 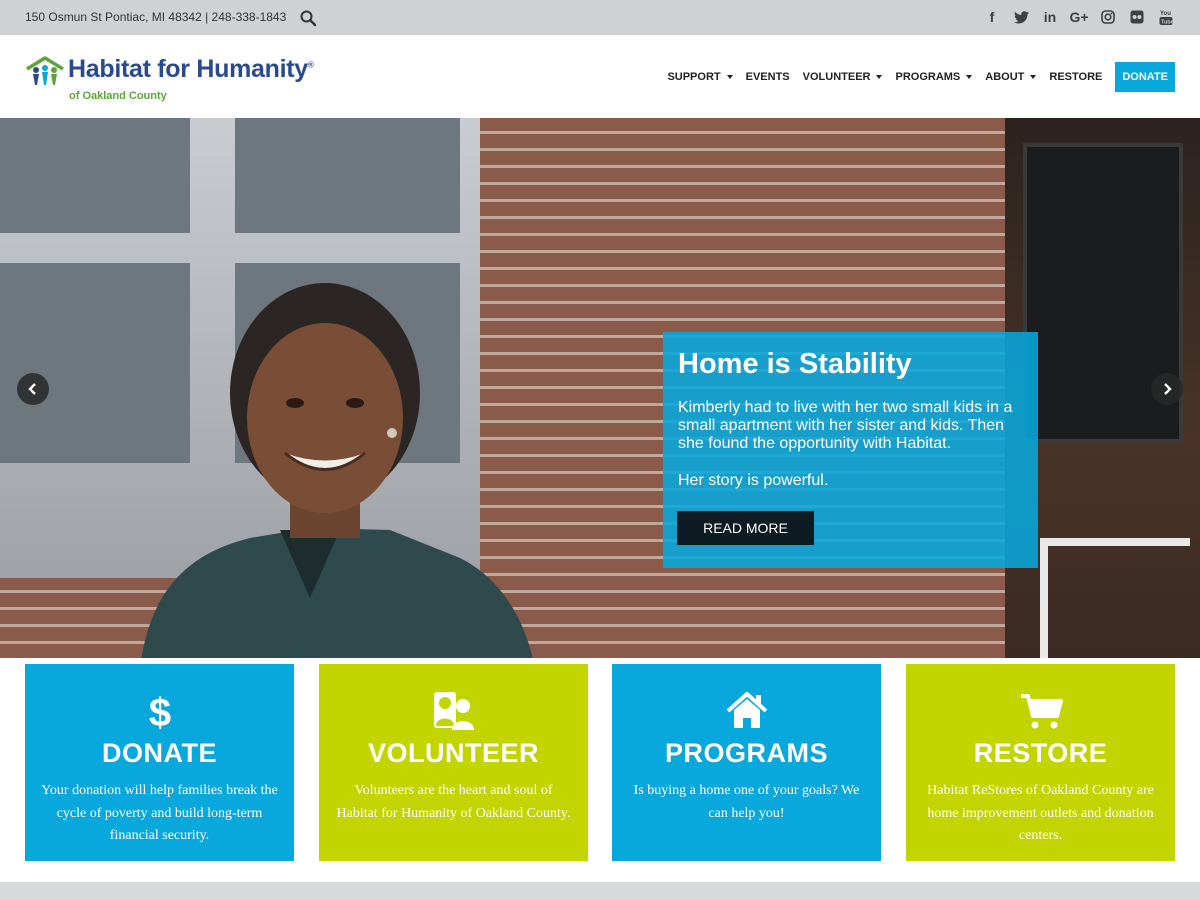 What do you see at coordinates (768, 77) in the screenshot?
I see `nav-events: EVENTS` at bounding box center [768, 77].